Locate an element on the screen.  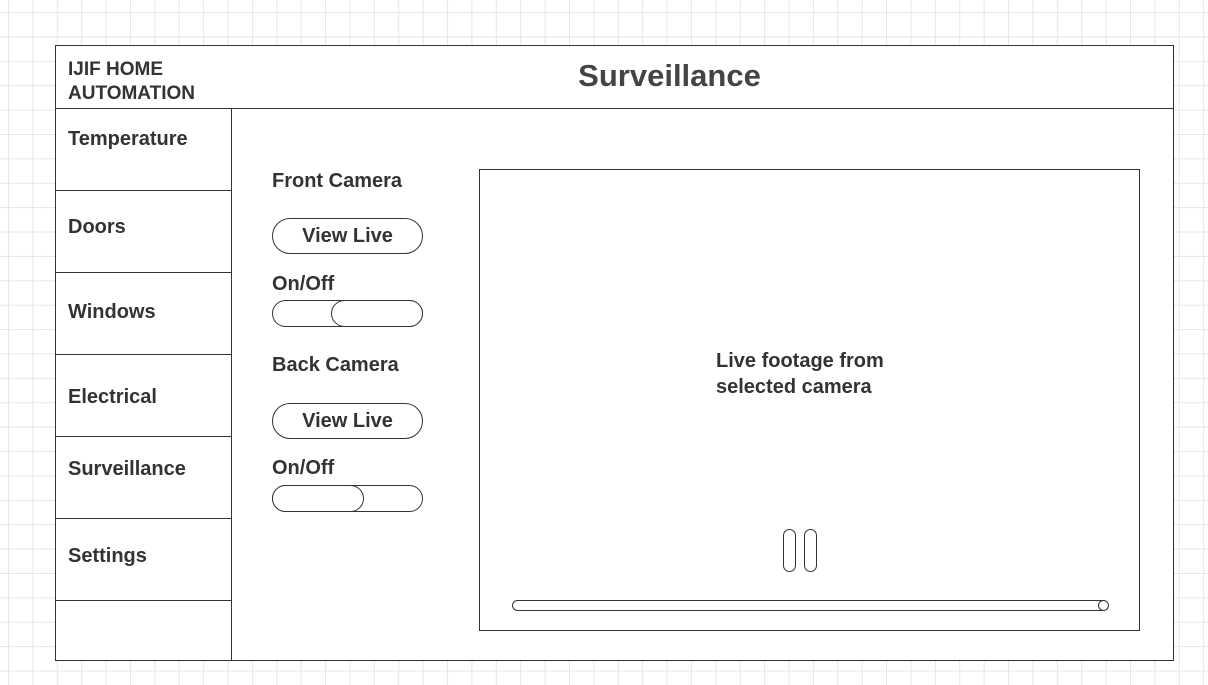
sidebar-item-temperature: Temperature is located at coordinates (143, 149).